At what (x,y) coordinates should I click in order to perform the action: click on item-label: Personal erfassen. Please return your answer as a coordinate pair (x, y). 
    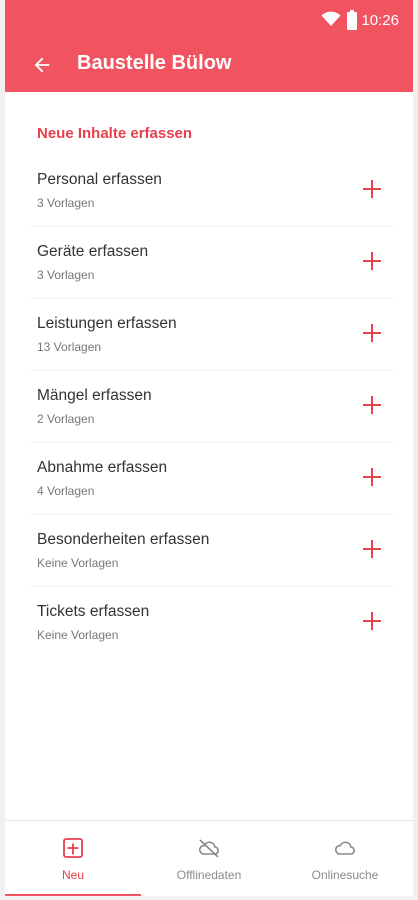
    Looking at the image, I should click on (99, 179).